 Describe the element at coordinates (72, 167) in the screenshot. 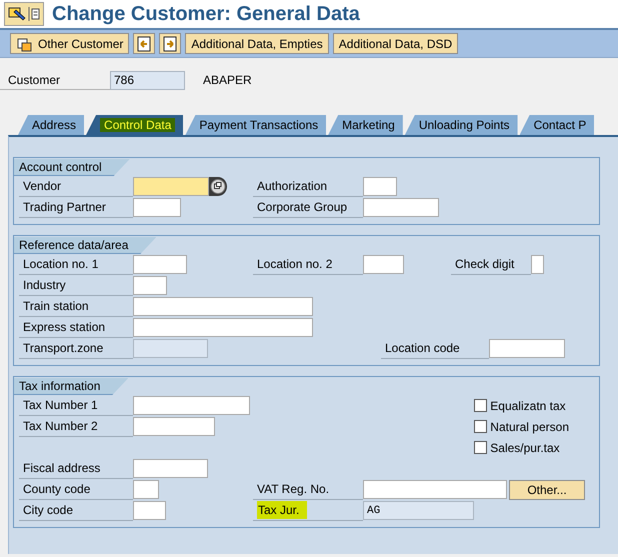

I see `group-title: Account control` at that location.